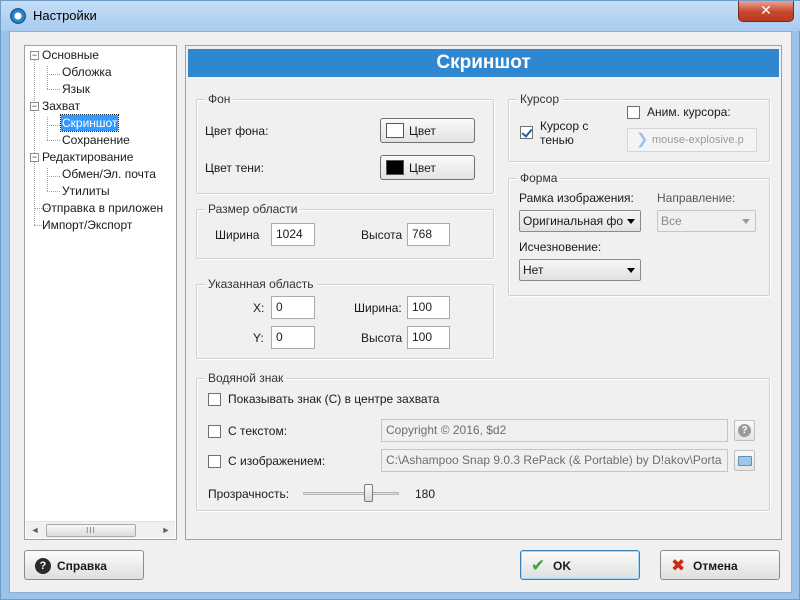  What do you see at coordinates (633, 112) in the screenshot?
I see `animate-cursor-checkbox` at bounding box center [633, 112].